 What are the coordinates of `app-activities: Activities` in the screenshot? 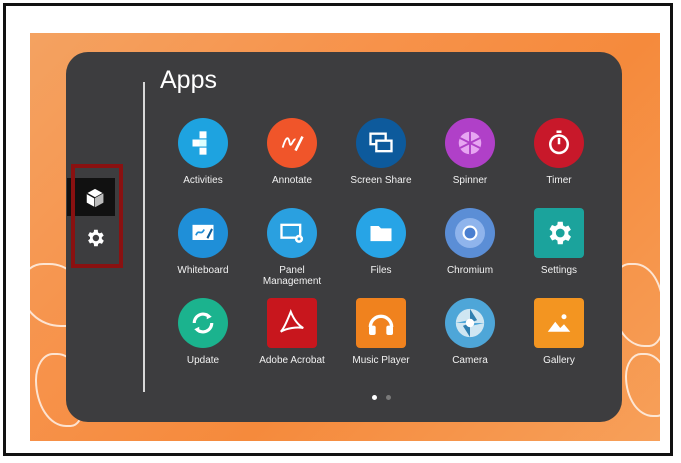 It's located at (203, 152).